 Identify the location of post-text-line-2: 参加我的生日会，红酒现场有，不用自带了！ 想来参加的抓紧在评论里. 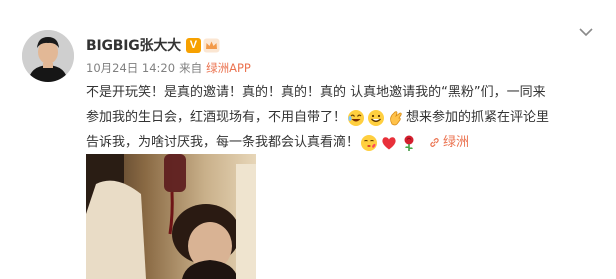
(340, 117).